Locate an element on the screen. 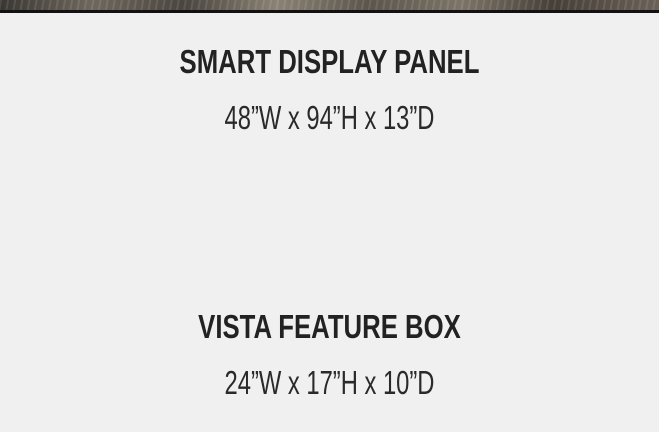 The height and width of the screenshot is (432, 659). product-dimensions: 48”W x 94”H x 13”D is located at coordinates (329, 117).